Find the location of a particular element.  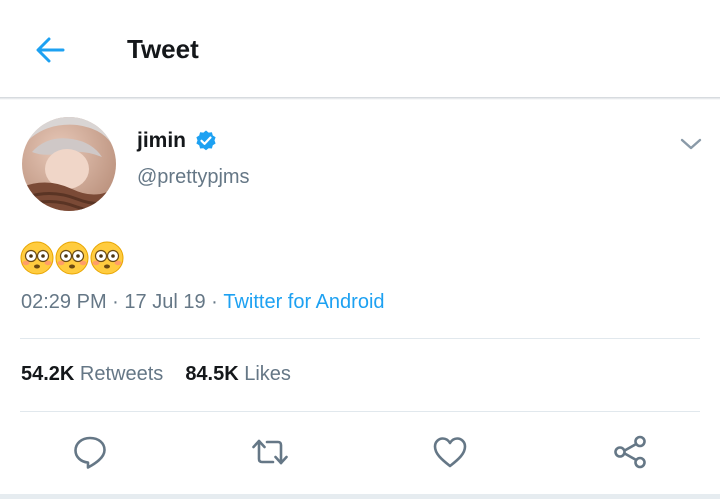

back-button is located at coordinates (50, 50).